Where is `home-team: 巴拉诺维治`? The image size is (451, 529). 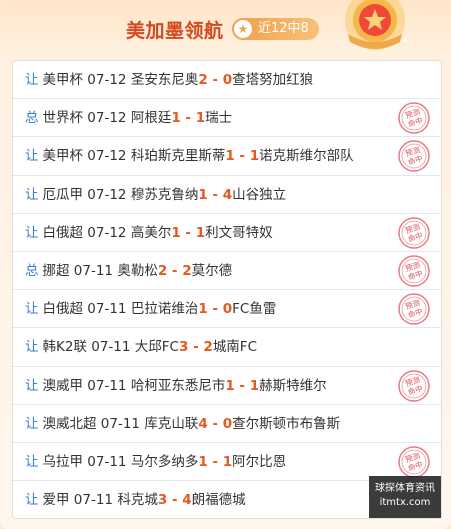
home-team: 巴拉诺维治 is located at coordinates (164, 309).